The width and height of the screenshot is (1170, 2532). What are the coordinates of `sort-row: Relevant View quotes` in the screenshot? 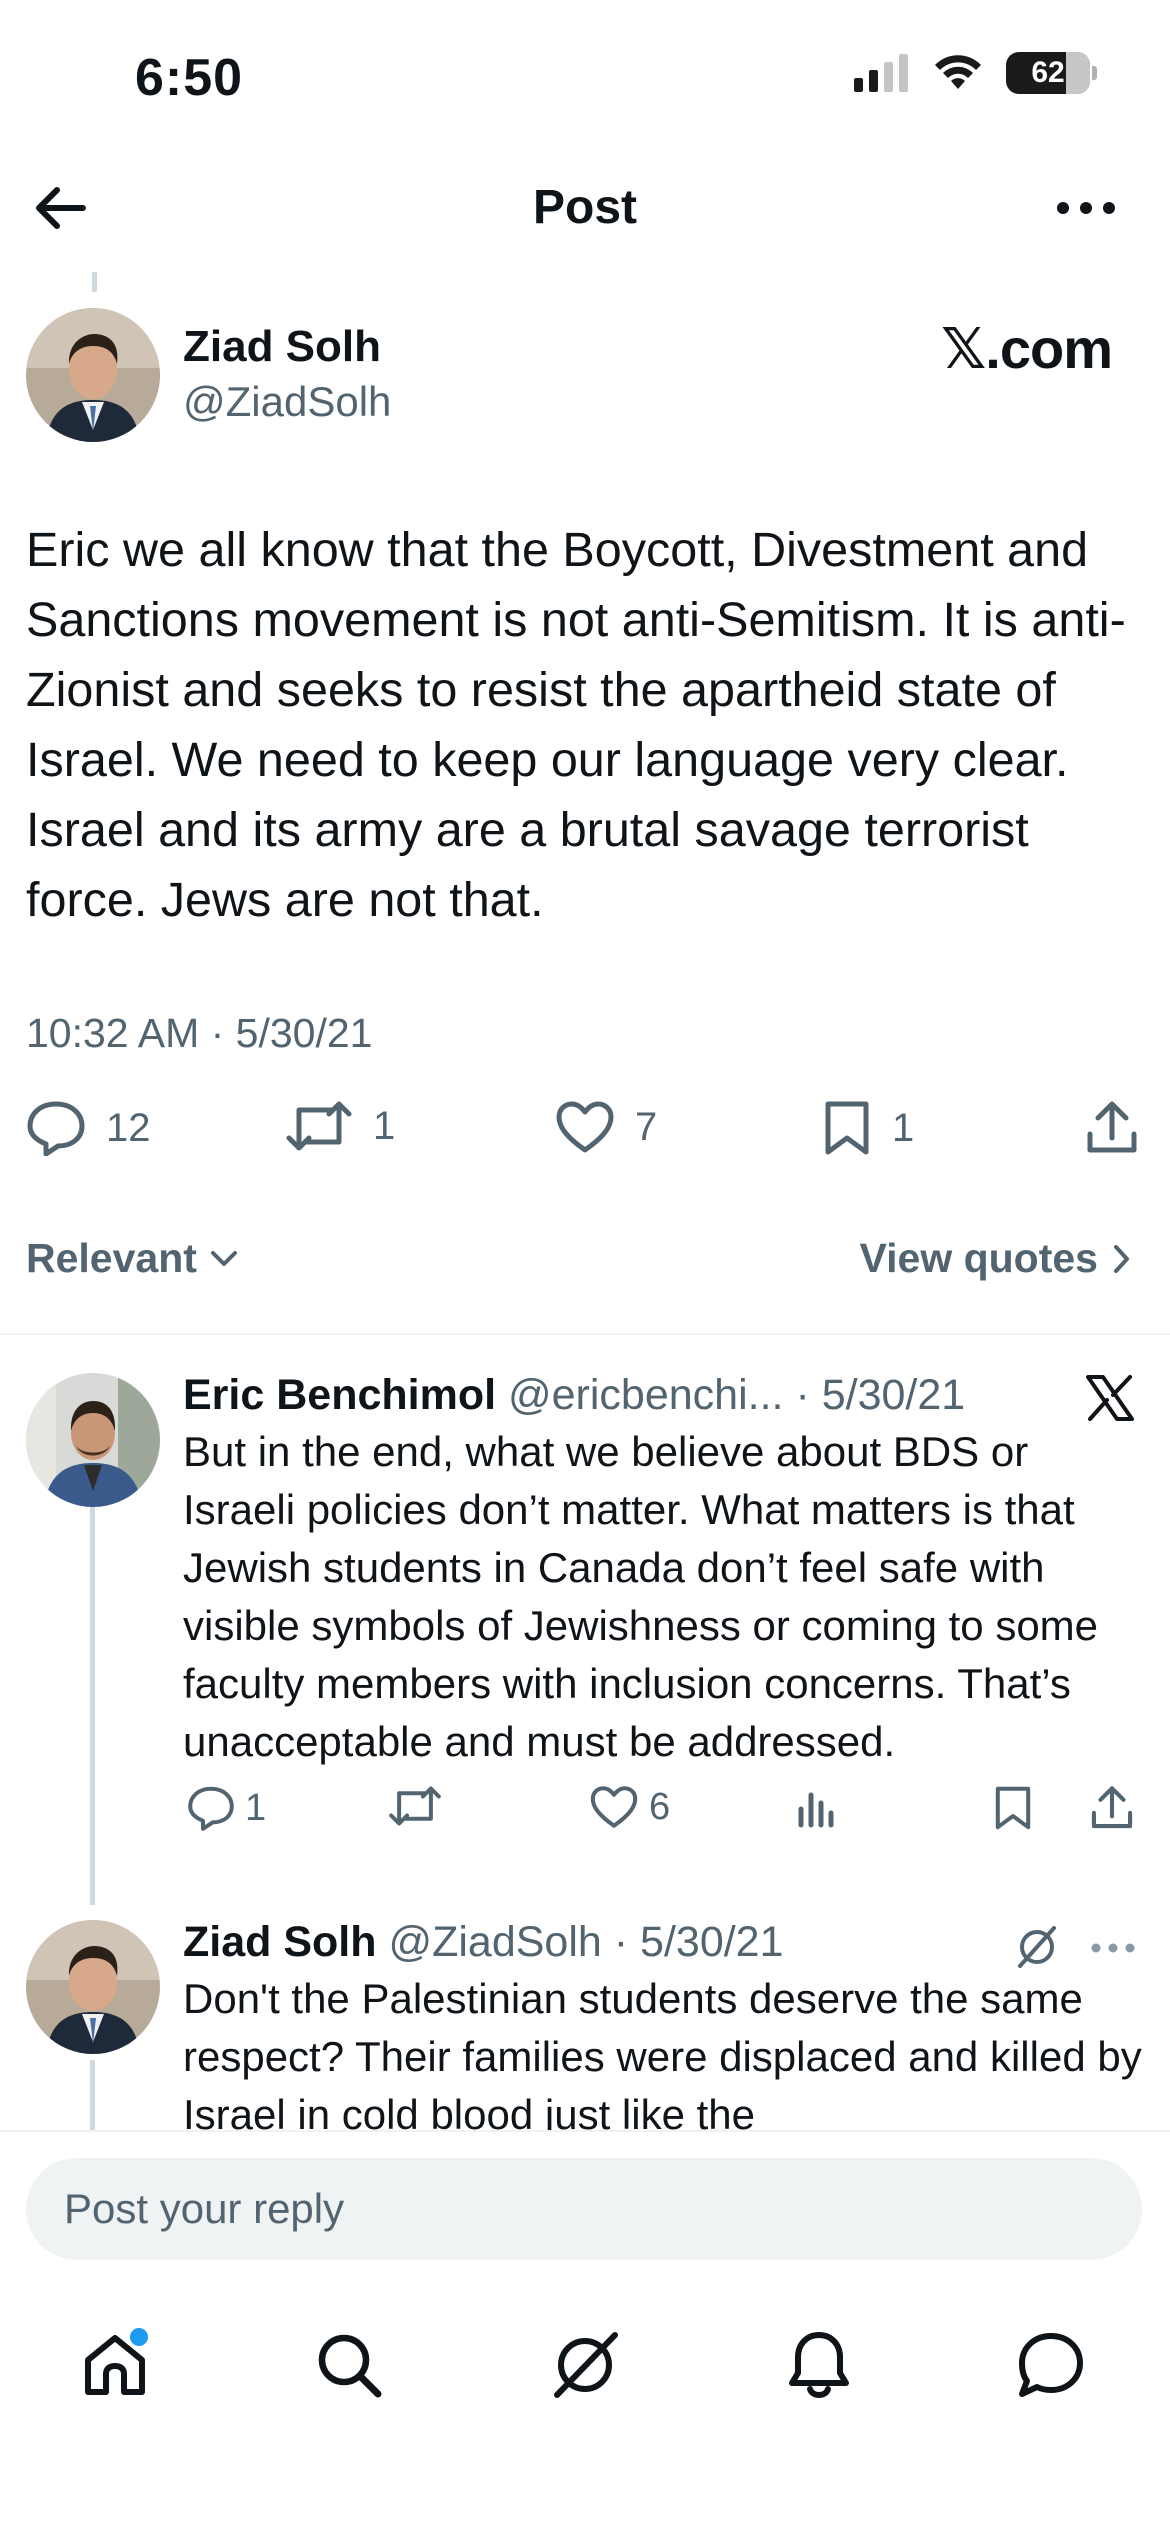 It's located at (585, 1260).